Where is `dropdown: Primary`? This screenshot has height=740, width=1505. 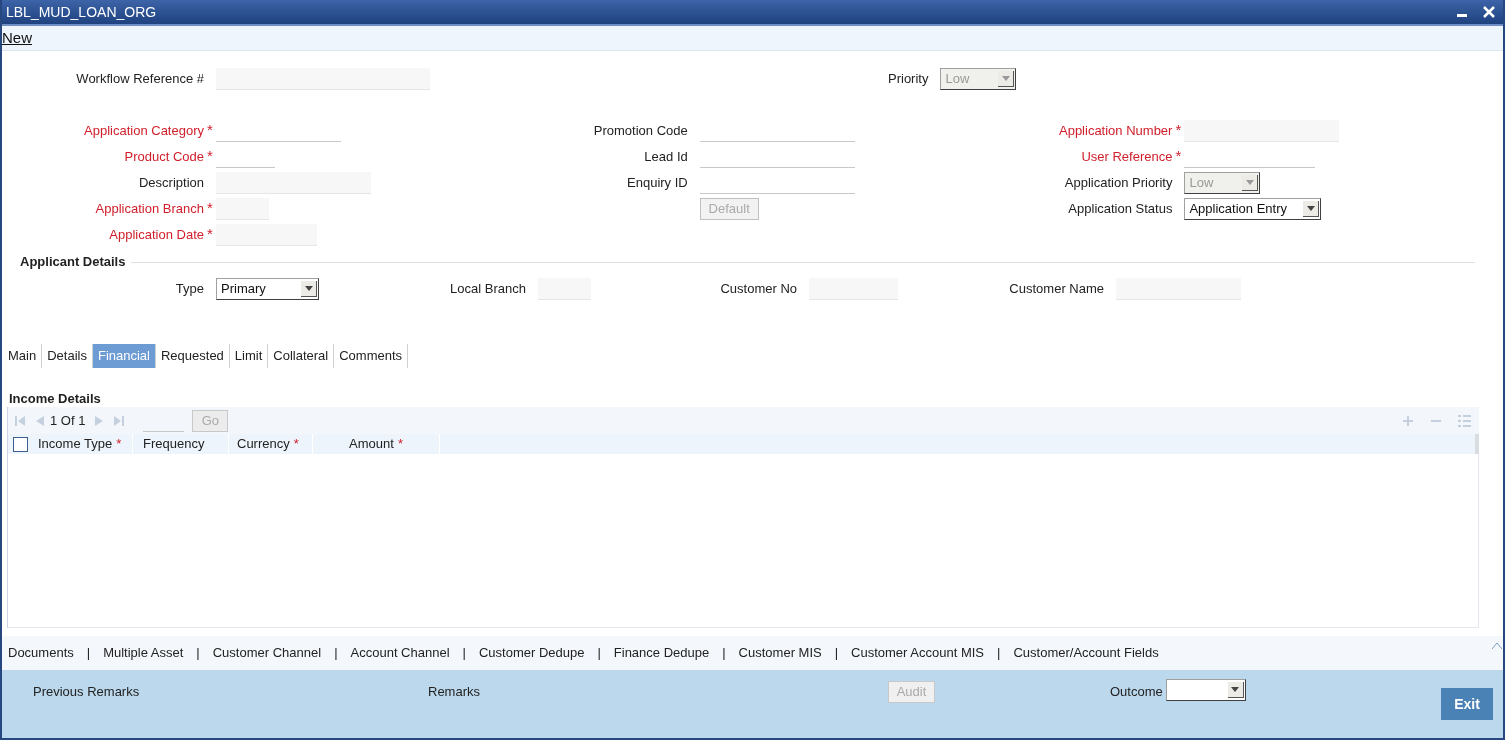 dropdown: Primary is located at coordinates (267, 289).